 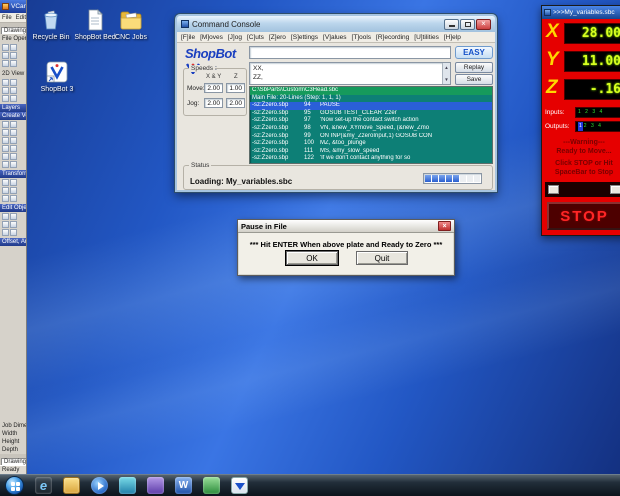 I want to click on menu-settings: [S]ettings, so click(x=304, y=37).